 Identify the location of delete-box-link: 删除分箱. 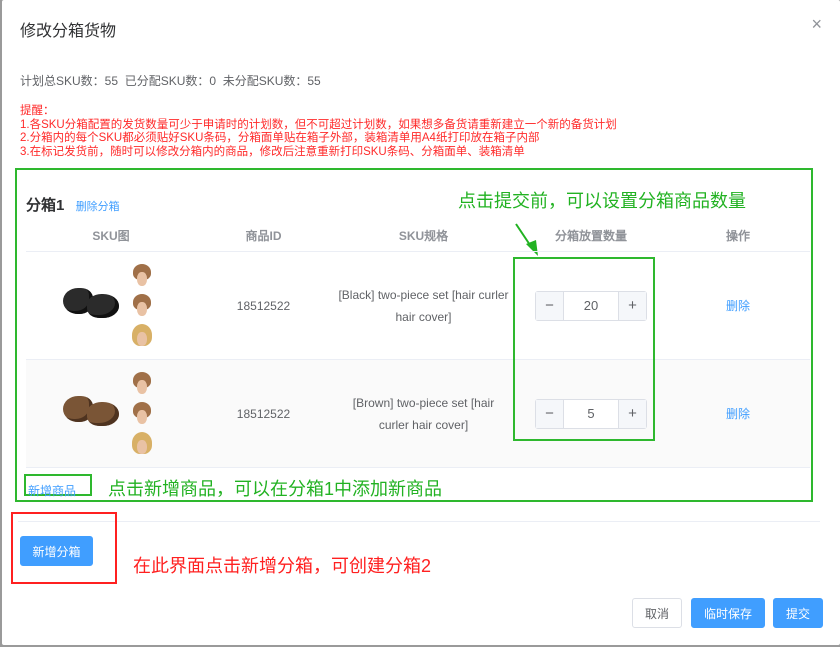
(98, 207).